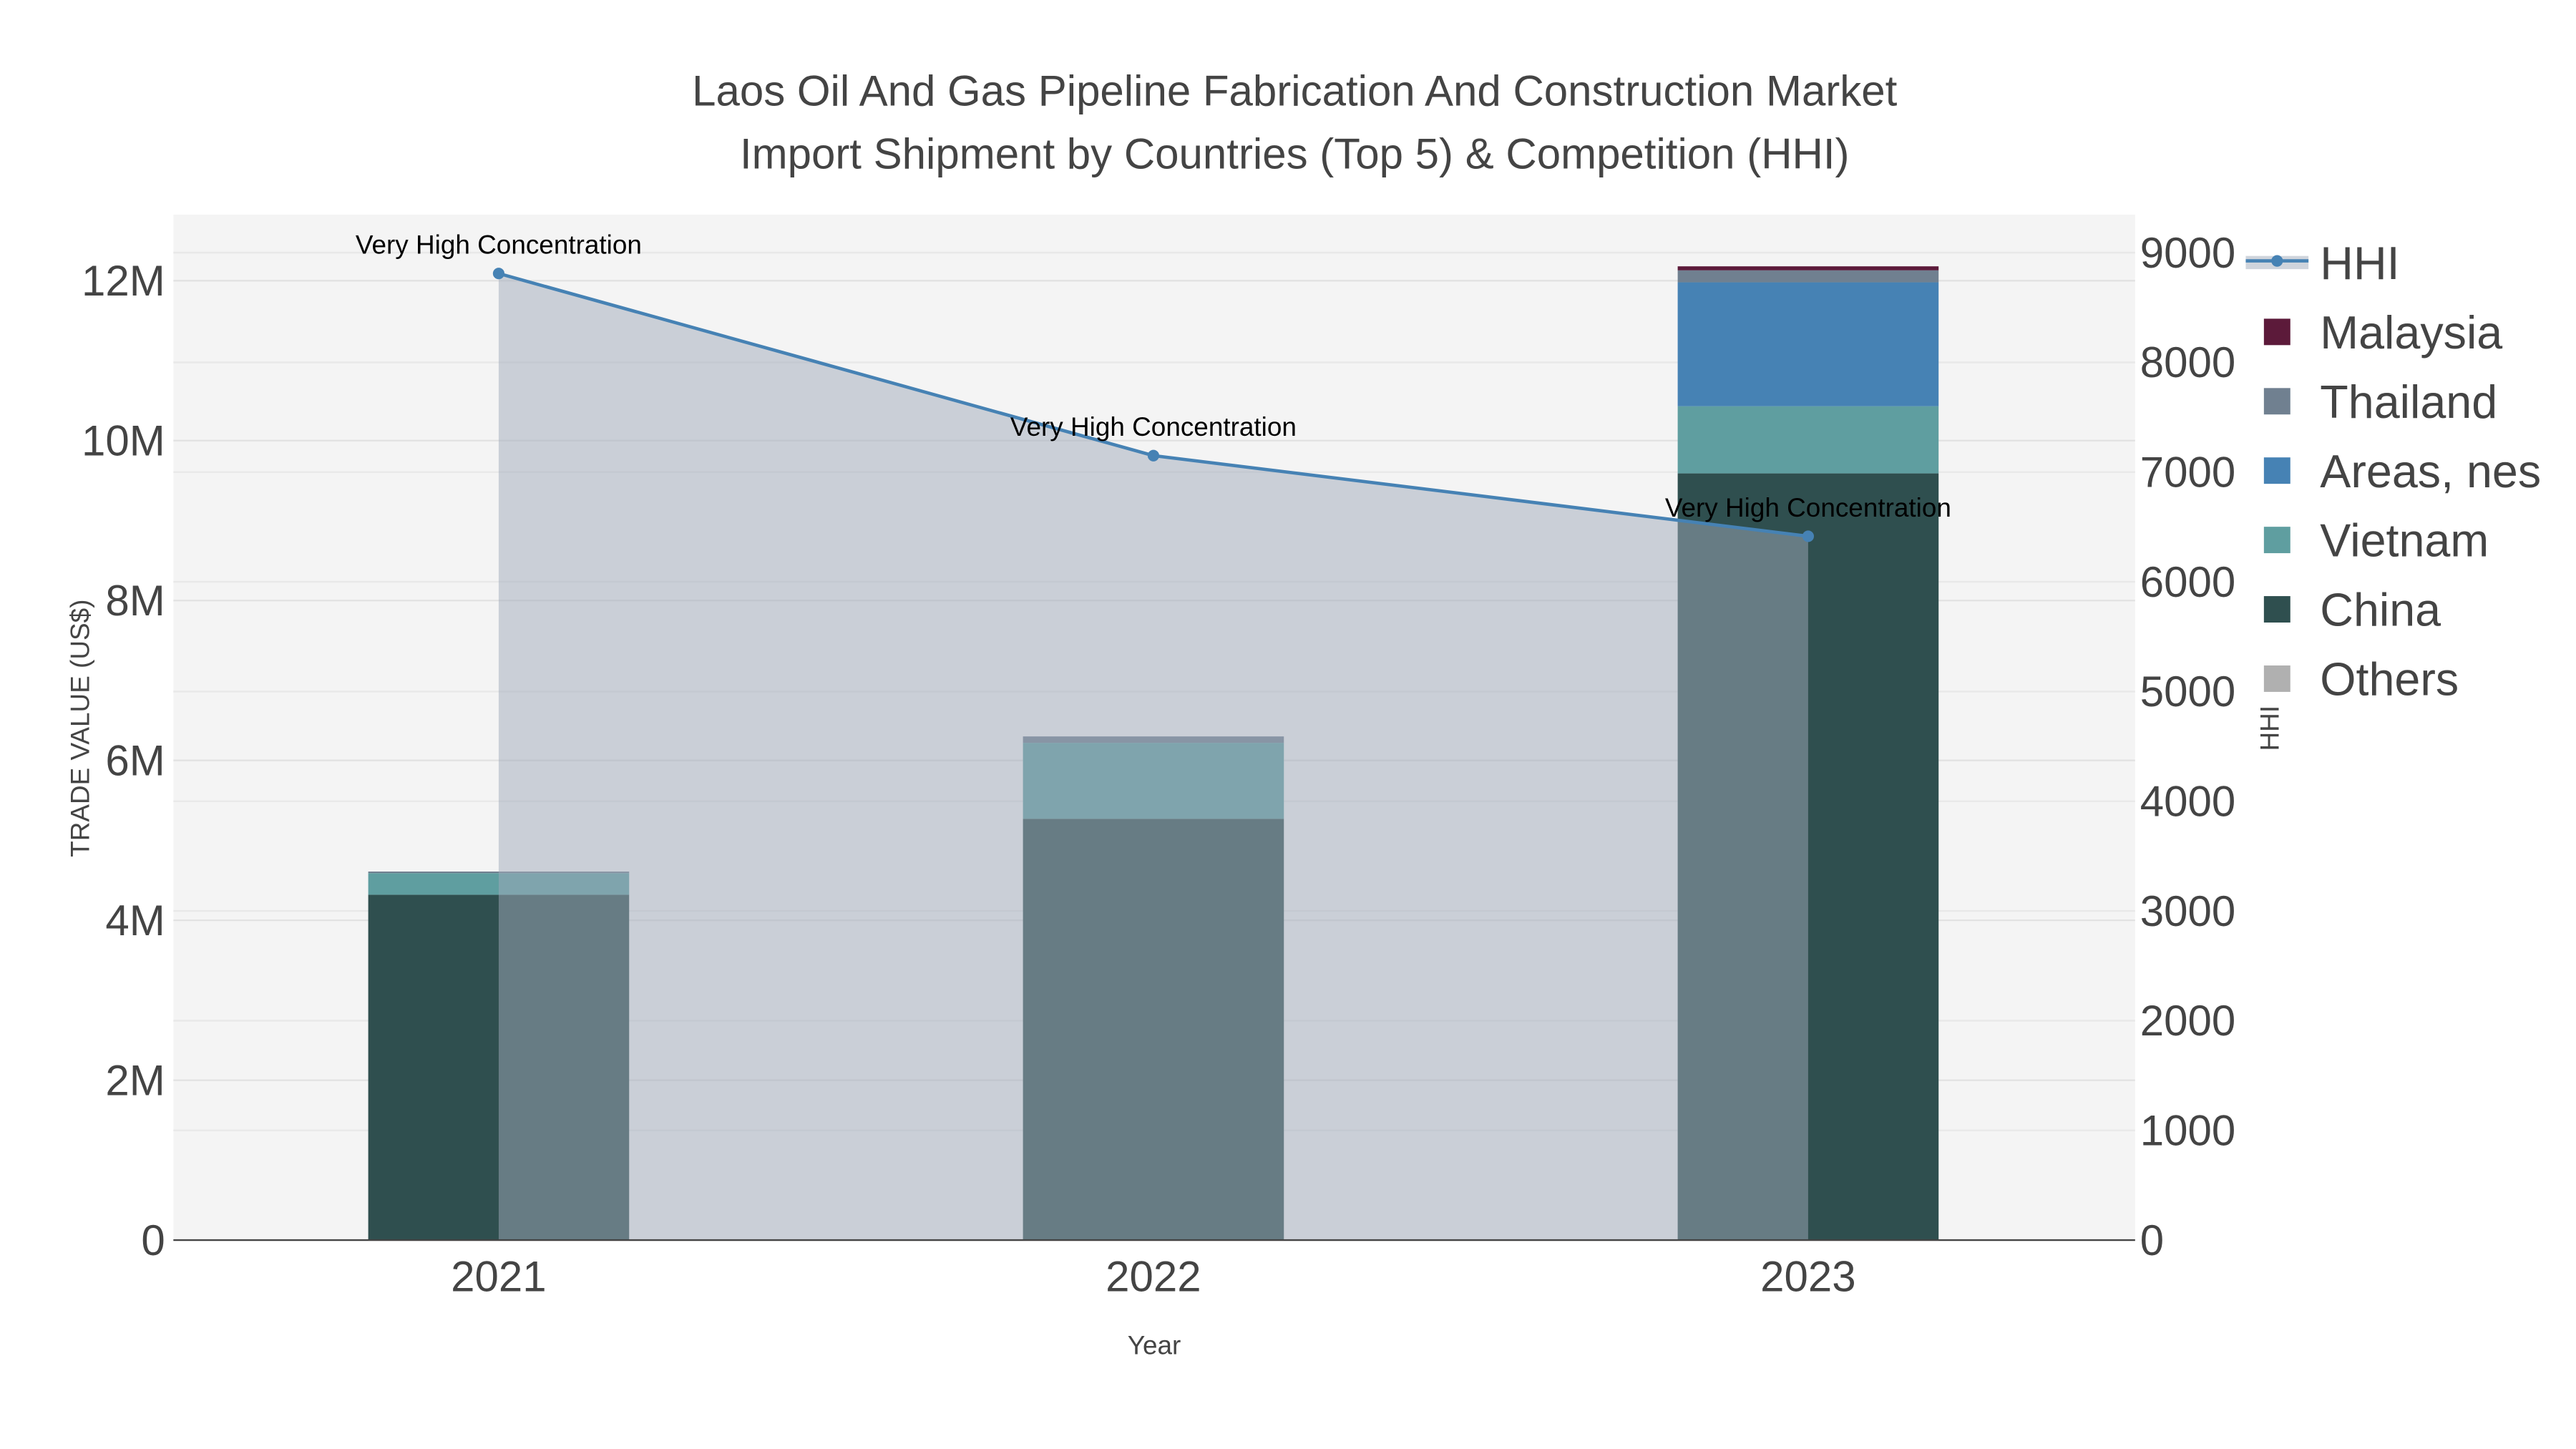 Image resolution: width=2576 pixels, height=1449 pixels. I want to click on bar-malaysia-2023, so click(1808, 268).